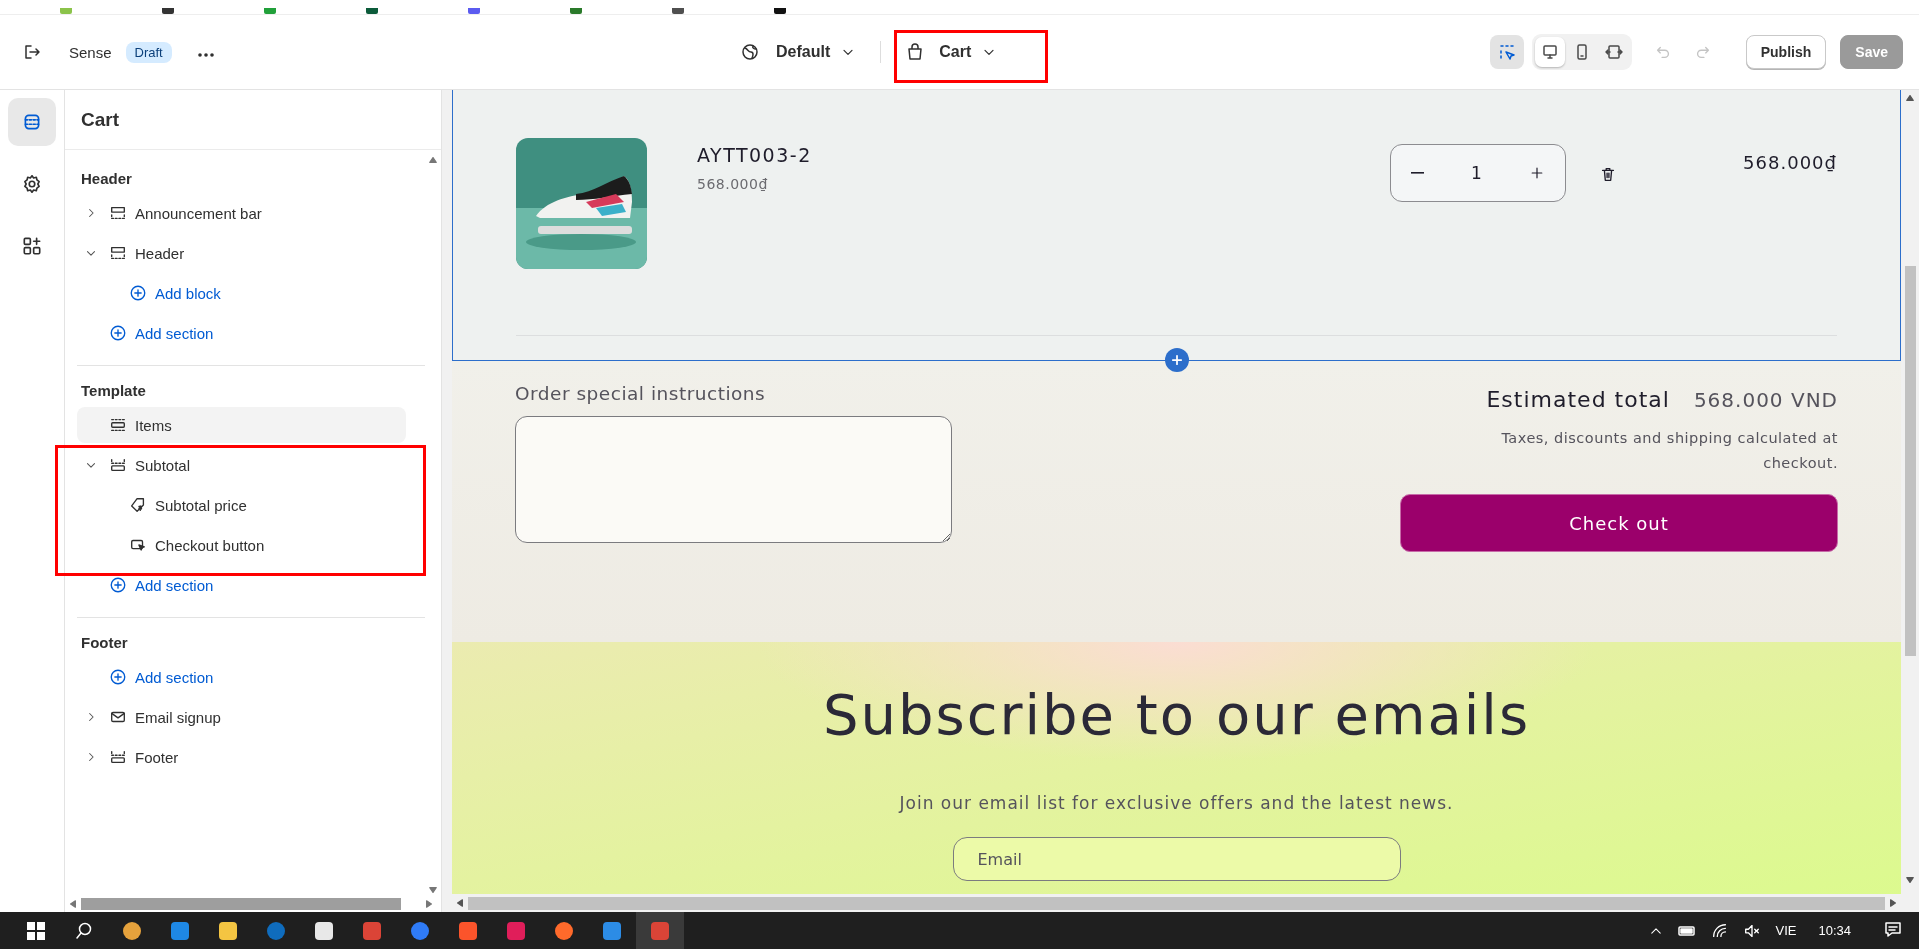 This screenshot has width=1919, height=949. Describe the element at coordinates (241, 545) in the screenshot. I see `tree-item: Checkout button` at that location.